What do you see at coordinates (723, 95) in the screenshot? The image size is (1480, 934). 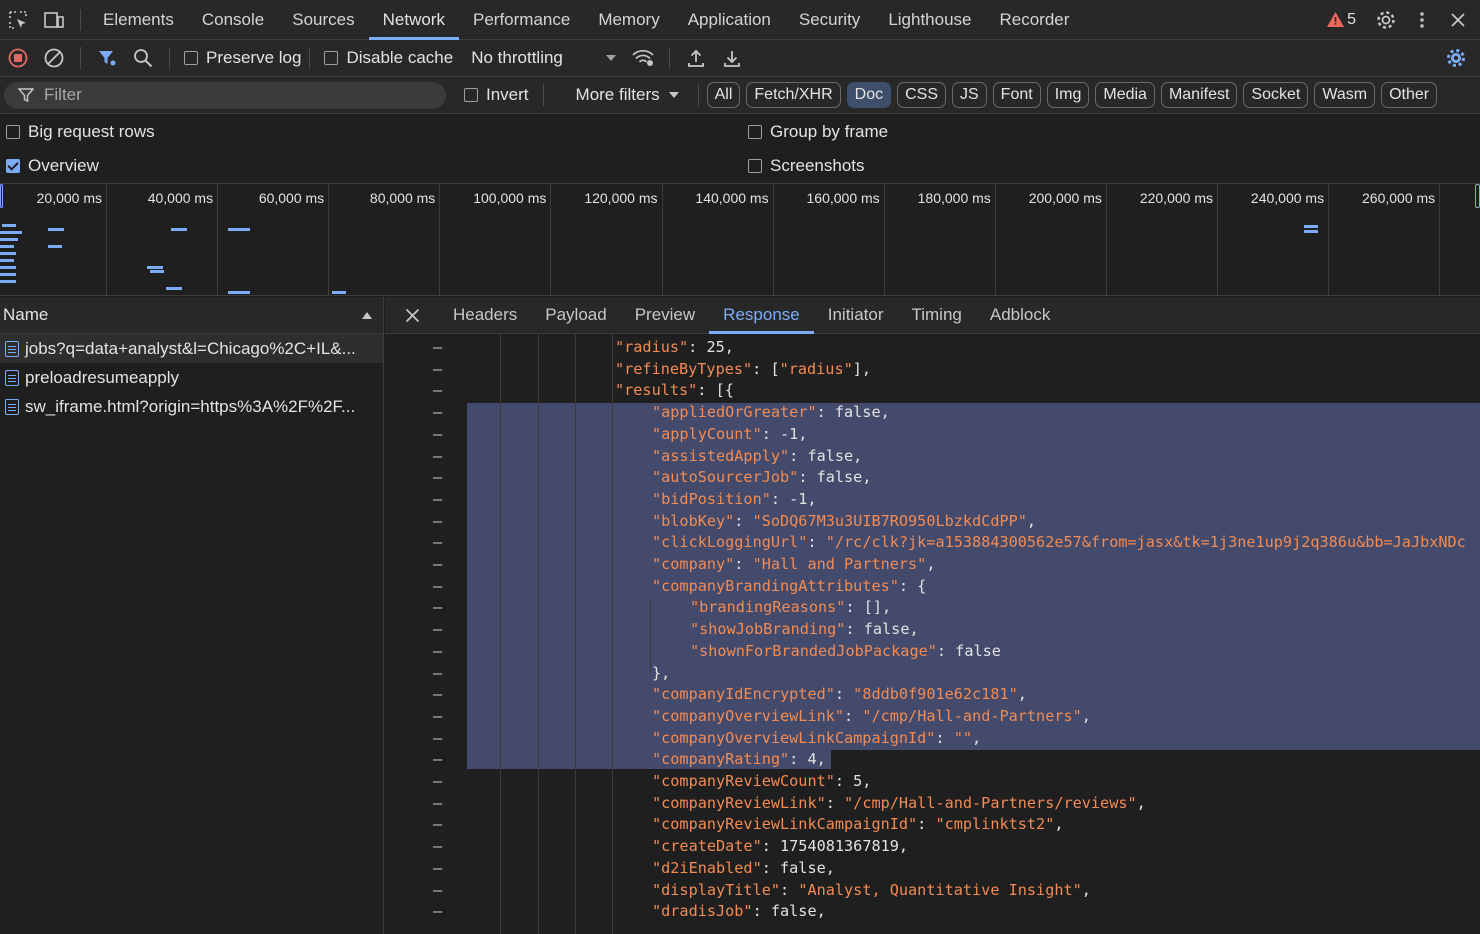 I see `filter-chip-all: All` at bounding box center [723, 95].